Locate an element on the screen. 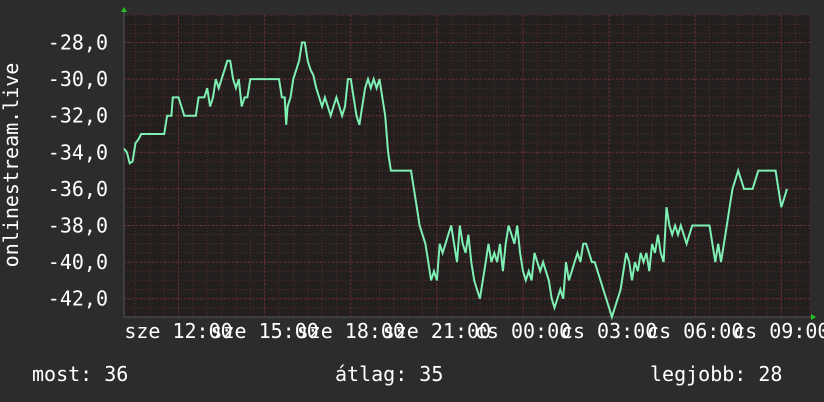 The height and width of the screenshot is (402, 824). stat-average: átlag: 35 is located at coordinates (389, 374).